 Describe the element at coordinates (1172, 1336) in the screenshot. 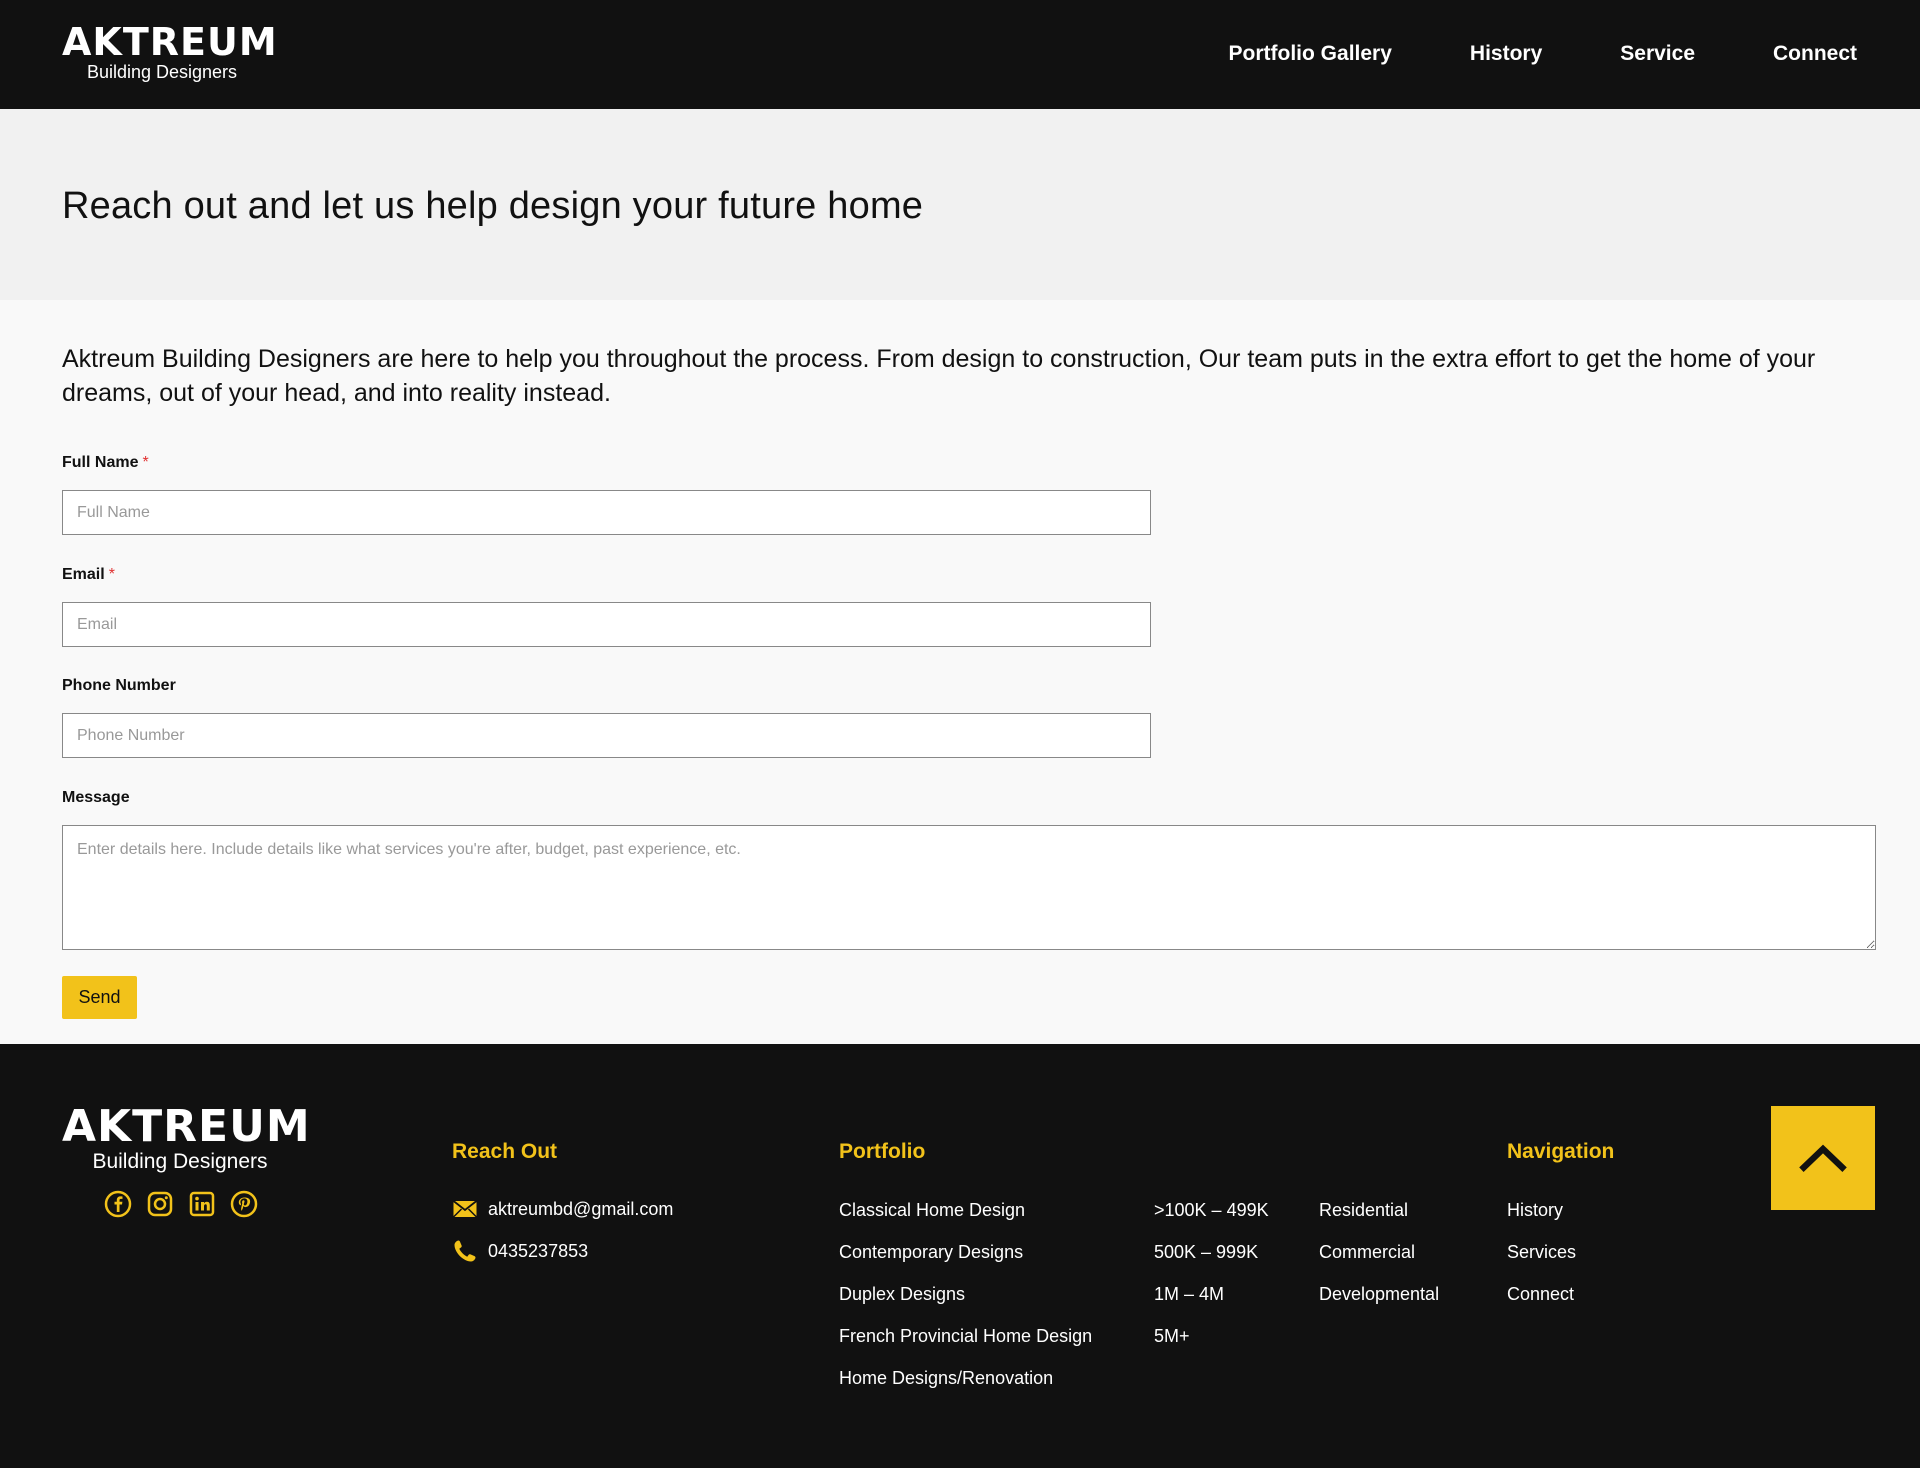

I see `portfolio-budget-5m: 5M+` at that location.